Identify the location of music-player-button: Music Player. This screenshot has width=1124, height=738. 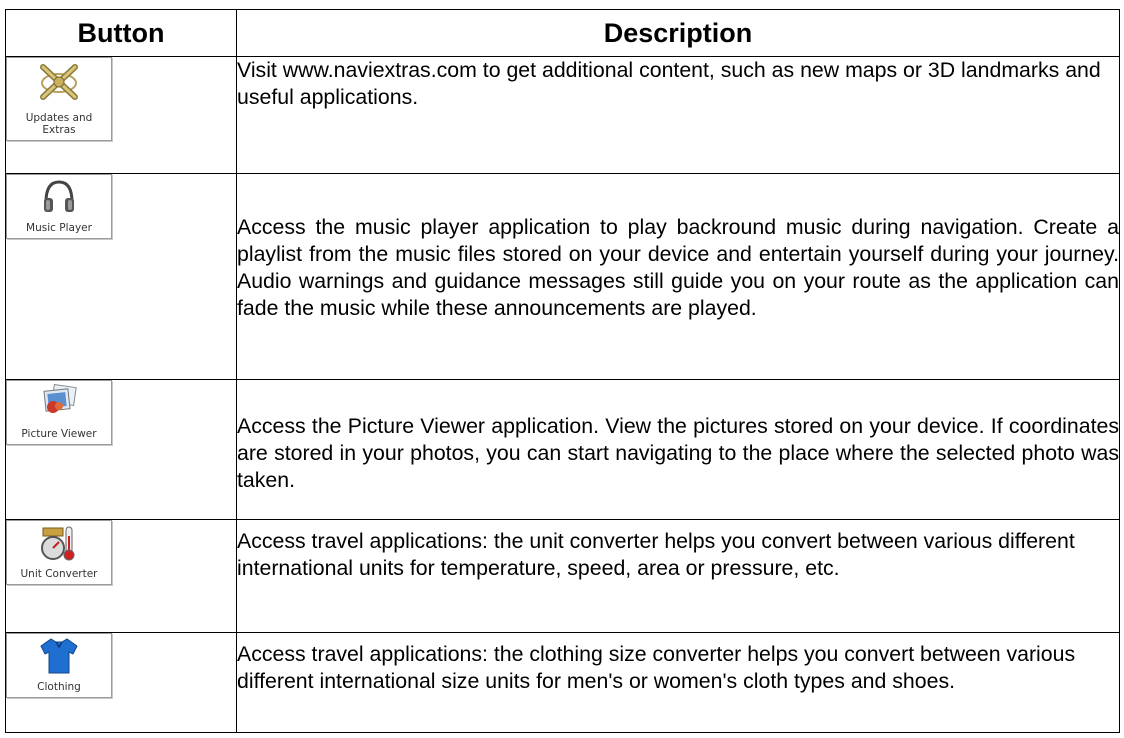
(59, 206).